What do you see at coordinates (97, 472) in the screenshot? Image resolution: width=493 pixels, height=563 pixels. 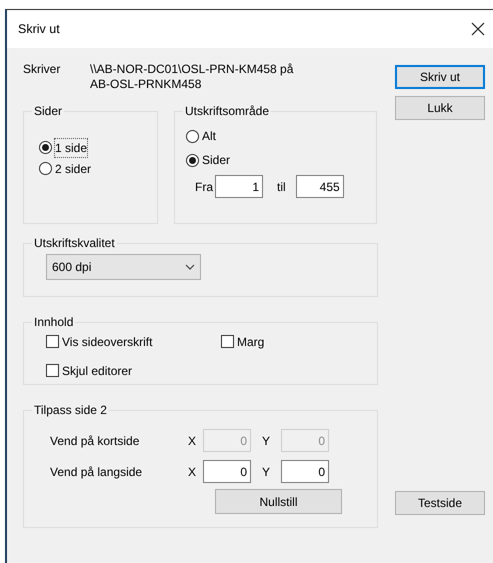 I see `row-label: Vend på langside` at bounding box center [97, 472].